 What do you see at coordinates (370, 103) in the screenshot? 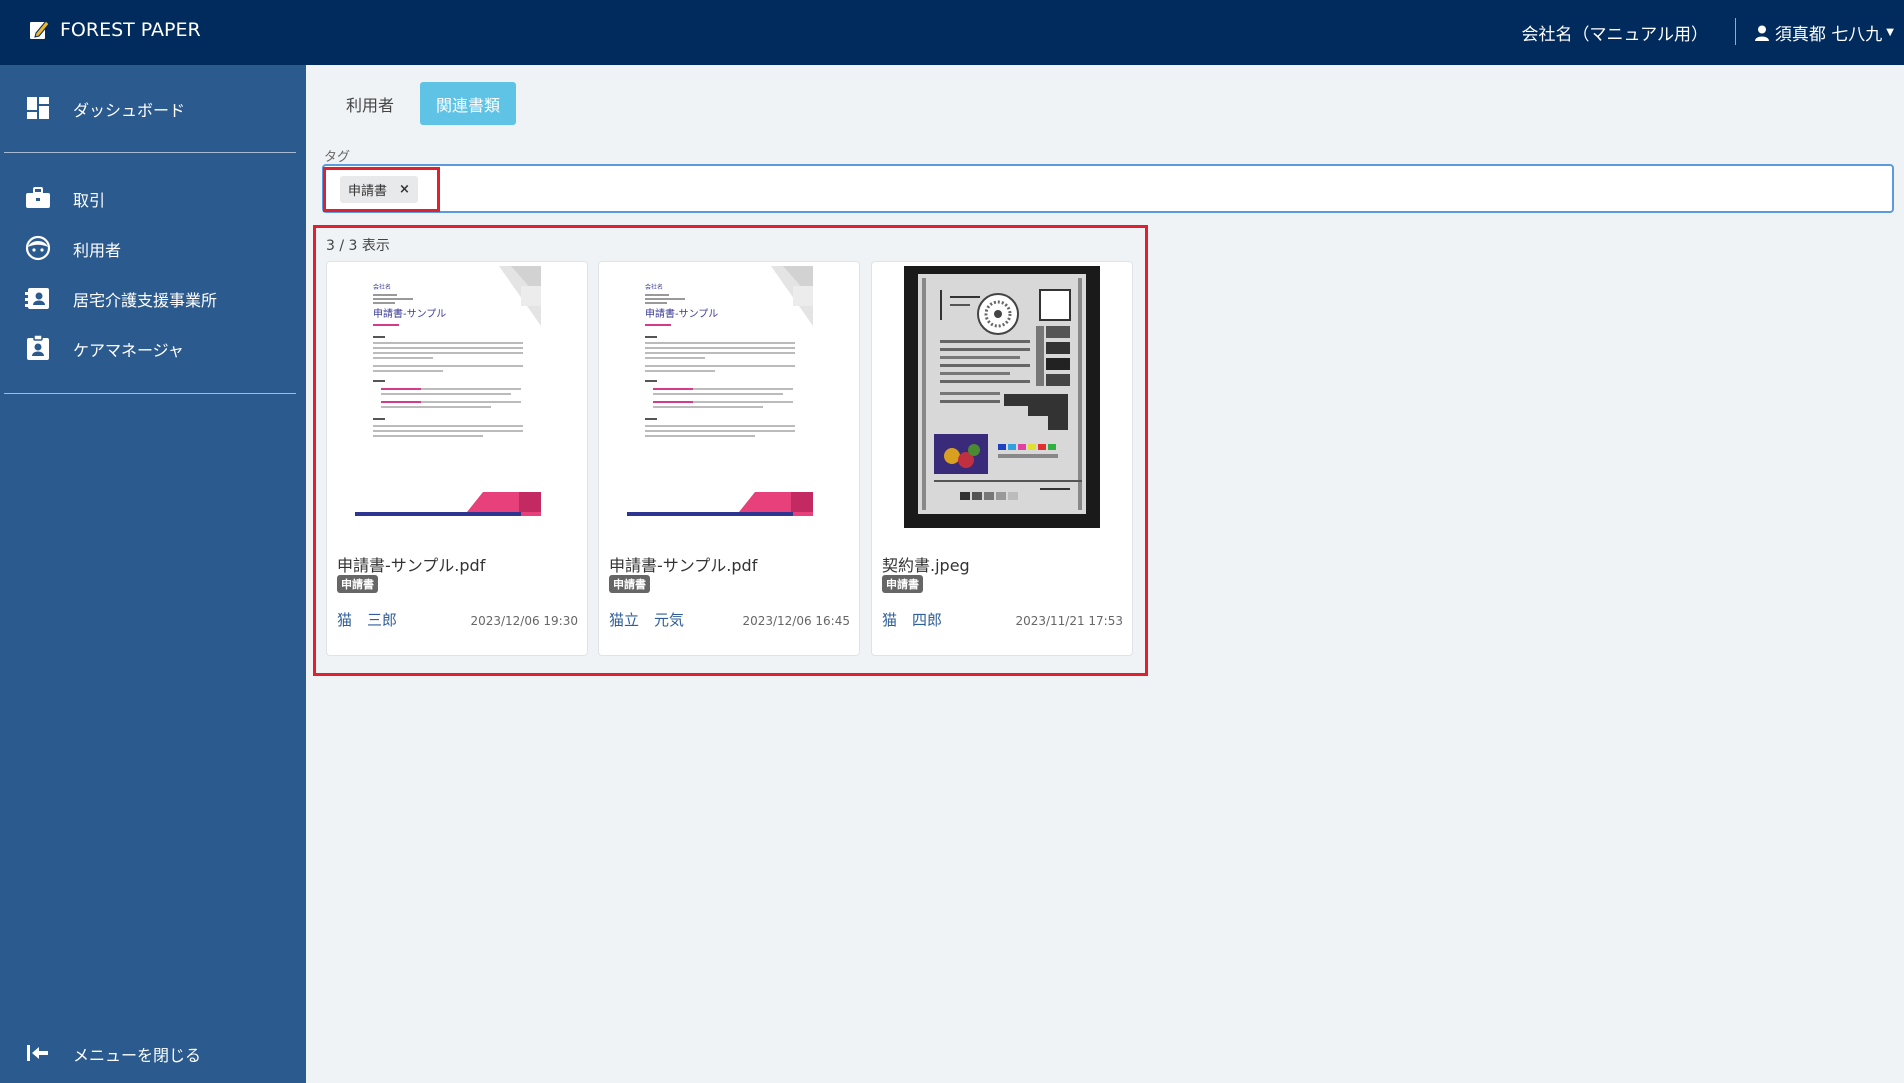
I see `tab-users: 利用者` at bounding box center [370, 103].